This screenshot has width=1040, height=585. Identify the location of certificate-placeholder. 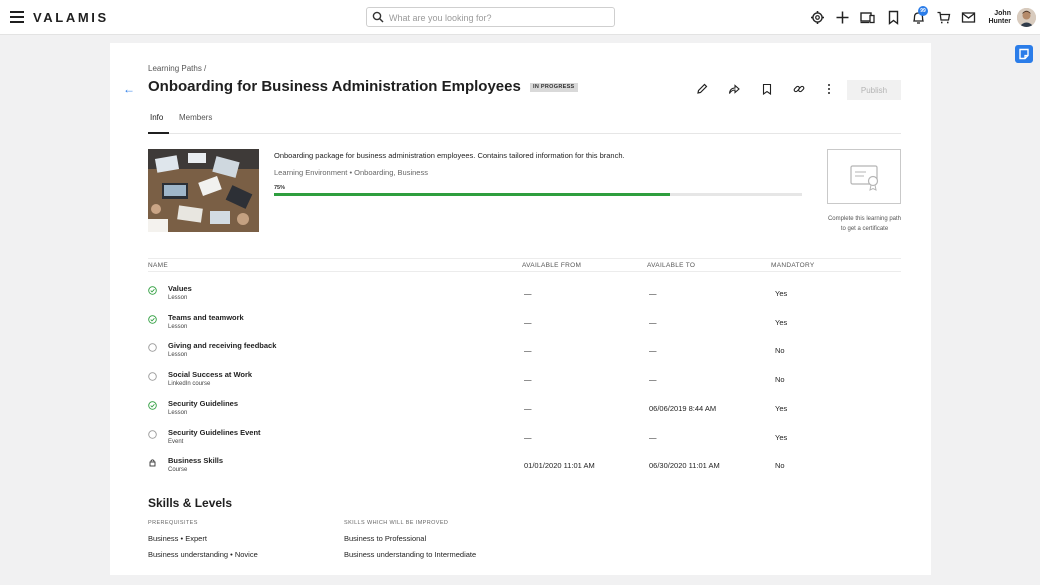
(864, 176).